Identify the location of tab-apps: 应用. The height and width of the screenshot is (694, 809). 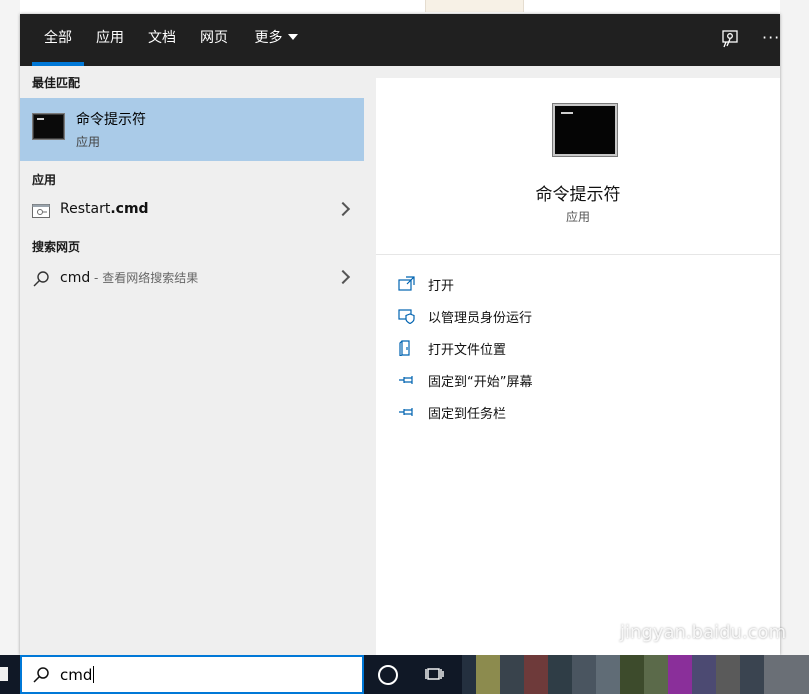
(110, 40).